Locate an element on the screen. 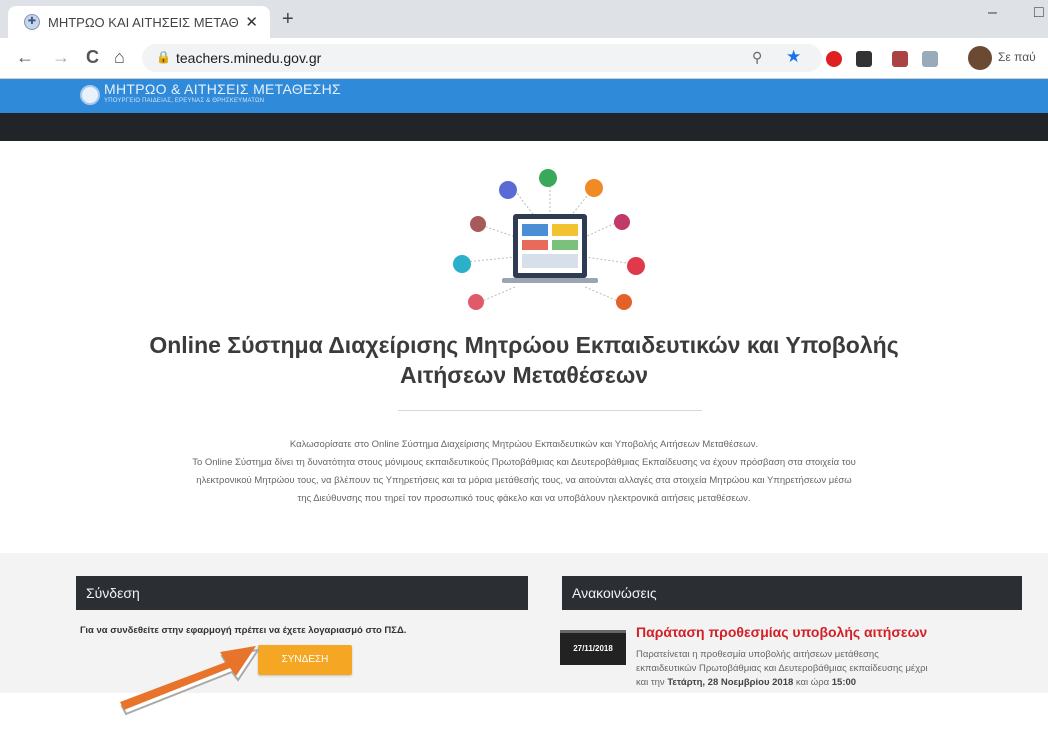 The height and width of the screenshot is (735, 1048). cloud-icon is located at coordinates (594, 188).